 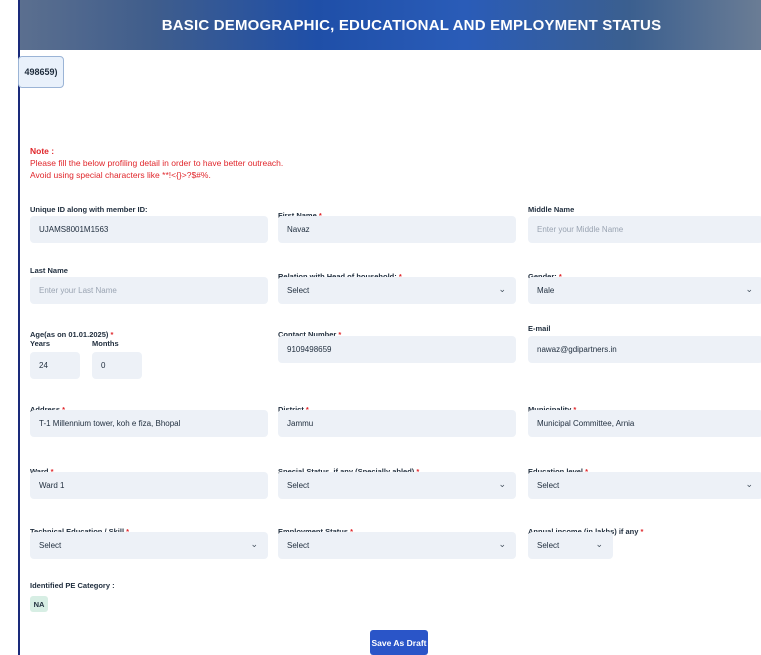 I want to click on unique-id-label: Unique ID along with member ID:, so click(x=89, y=209).